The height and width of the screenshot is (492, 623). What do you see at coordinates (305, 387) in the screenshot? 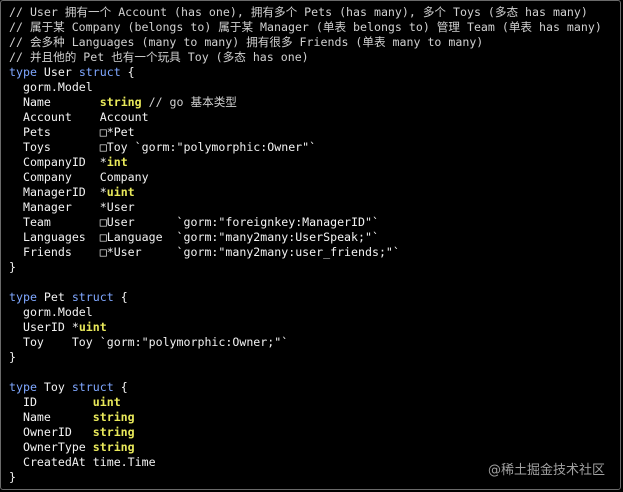
I see `code-line: type Toy struct {` at bounding box center [305, 387].